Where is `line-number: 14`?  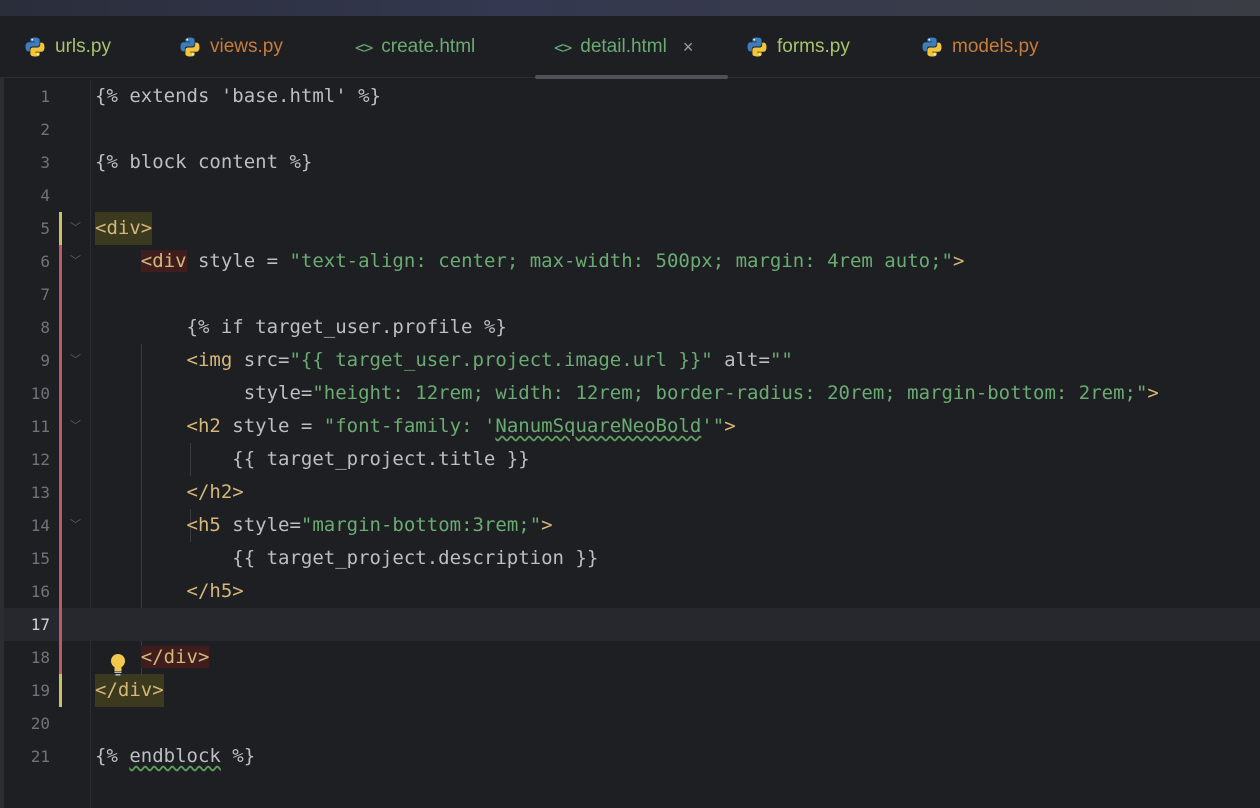 line-number: 14 is located at coordinates (40, 525).